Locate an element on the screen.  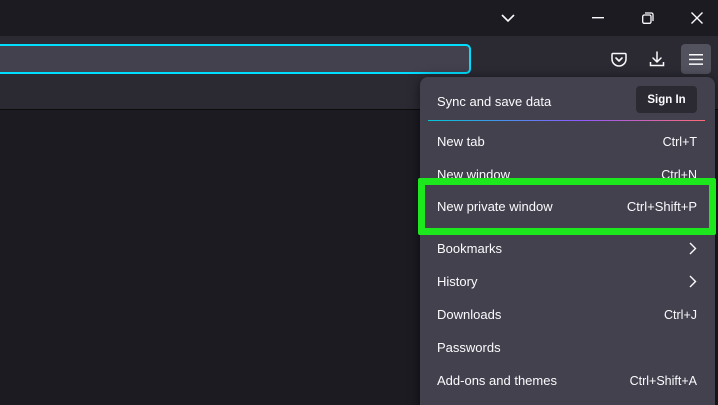
sync-label: Sync and save data is located at coordinates (494, 101).